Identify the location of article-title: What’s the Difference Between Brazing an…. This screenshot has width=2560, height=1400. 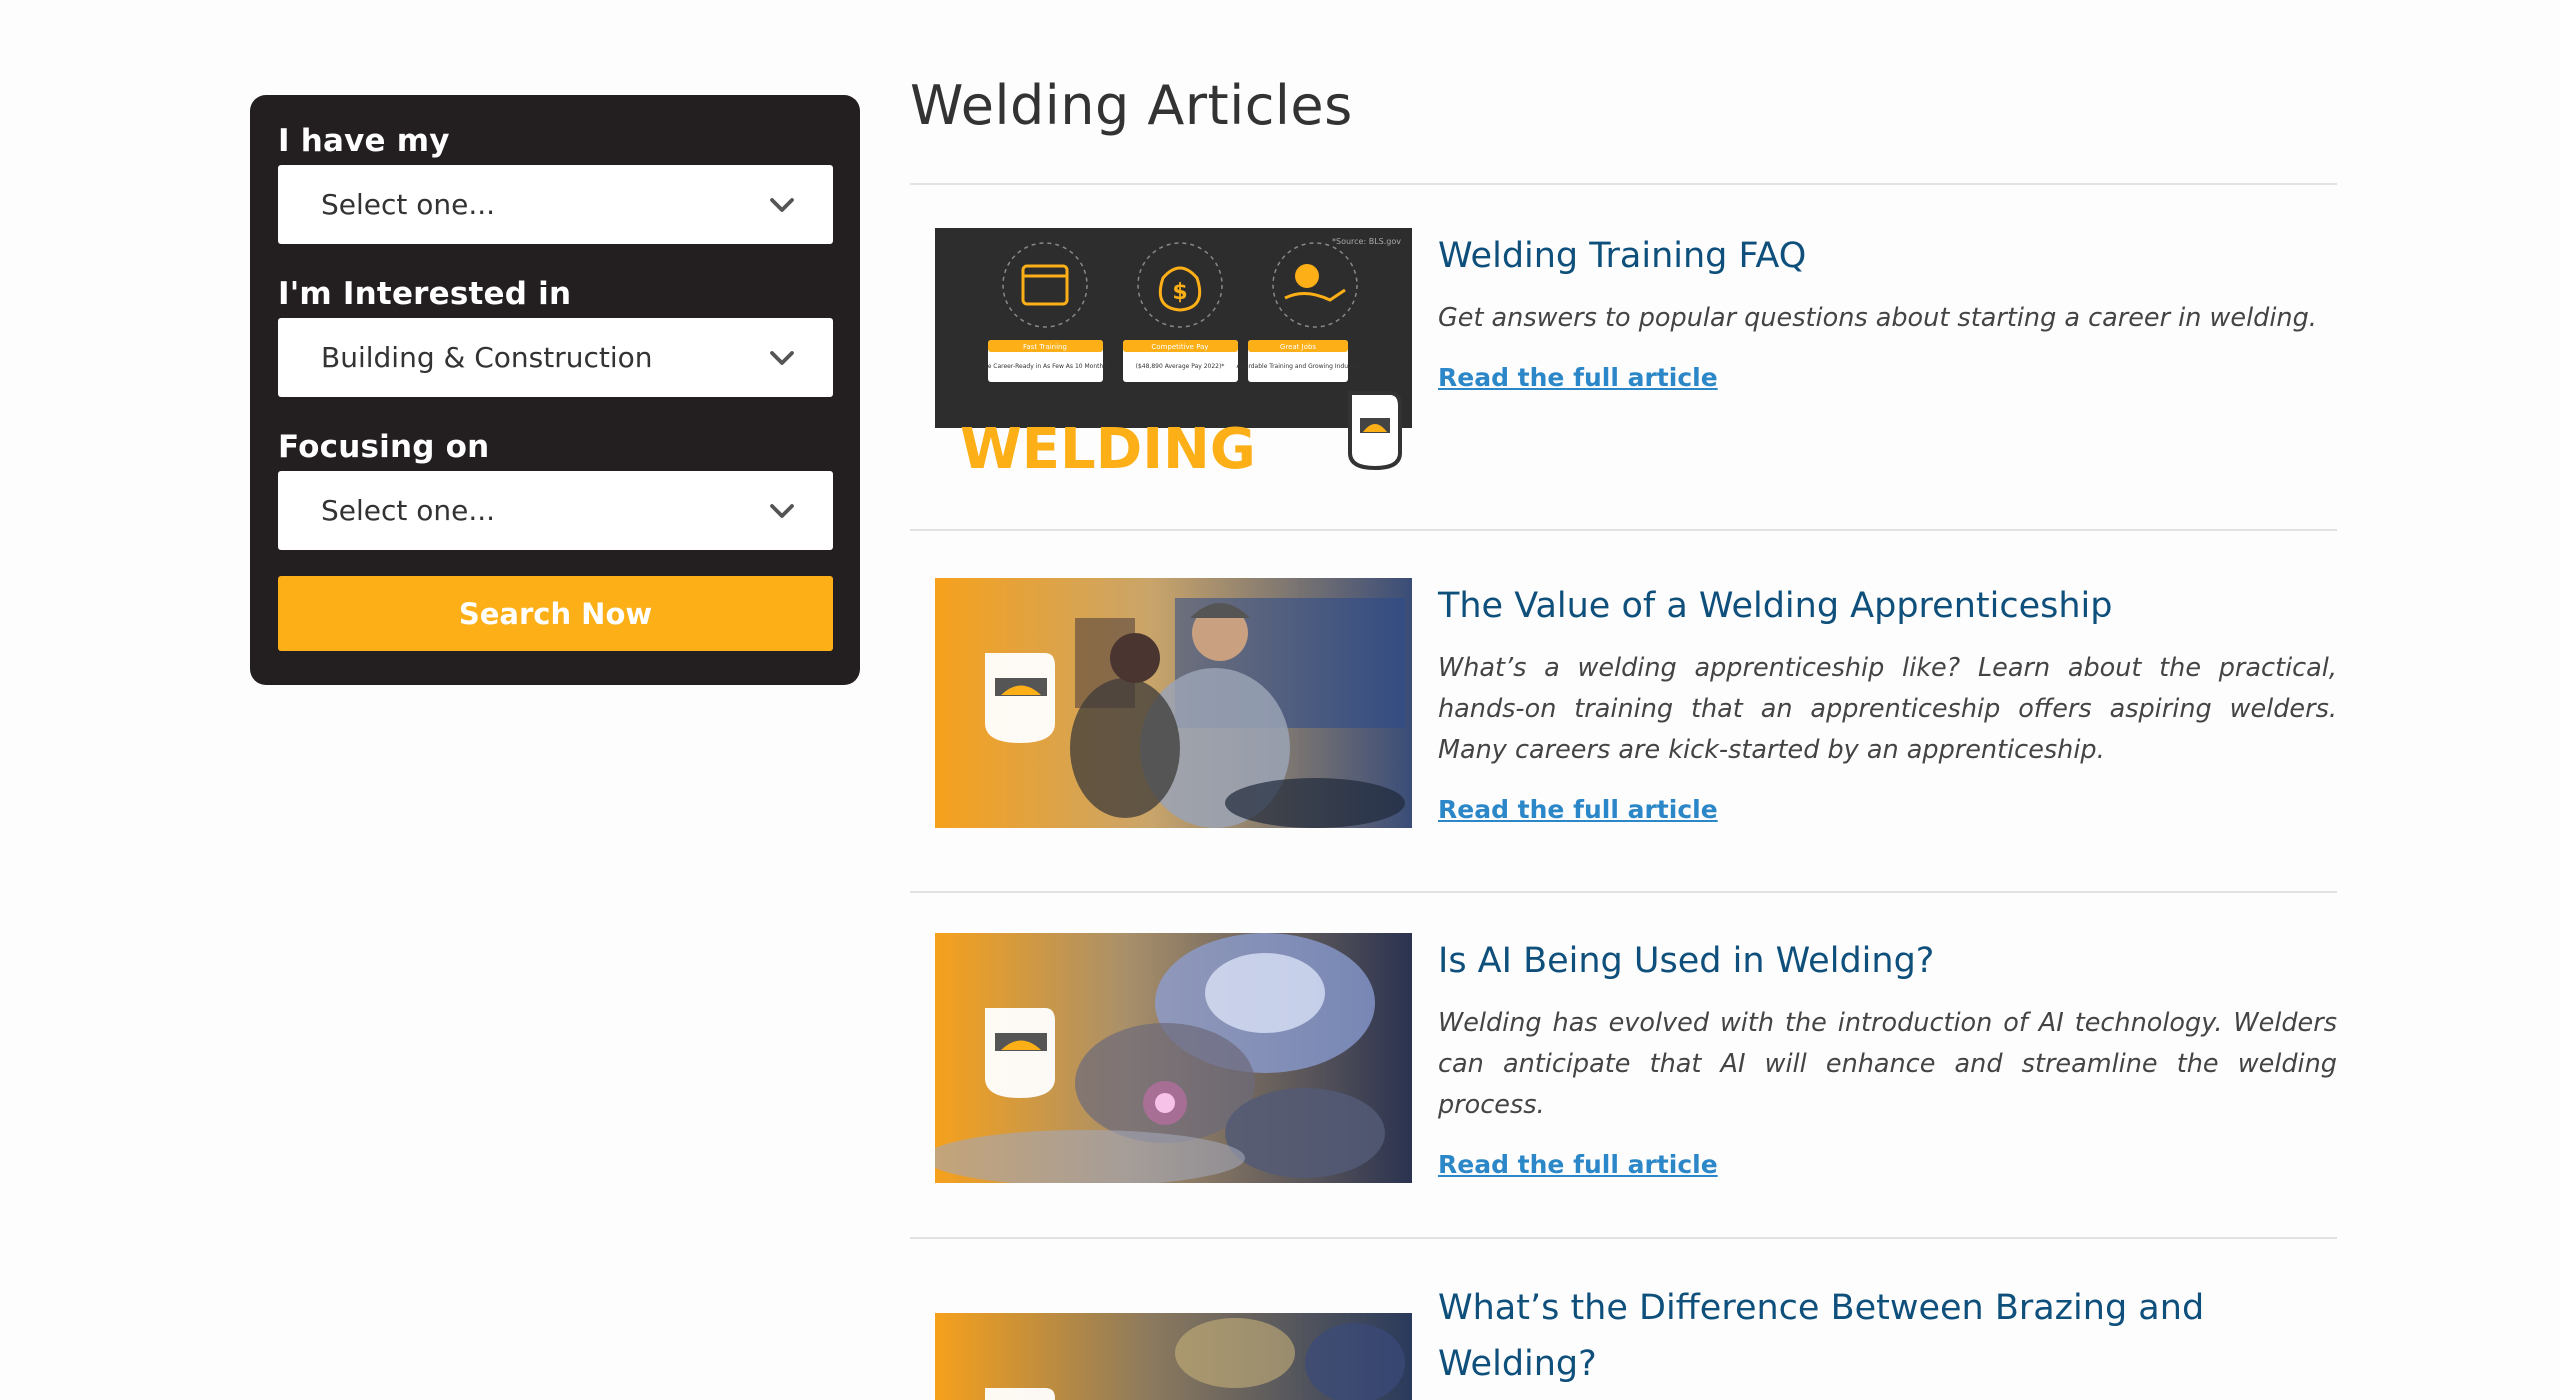
(1887, 1336).